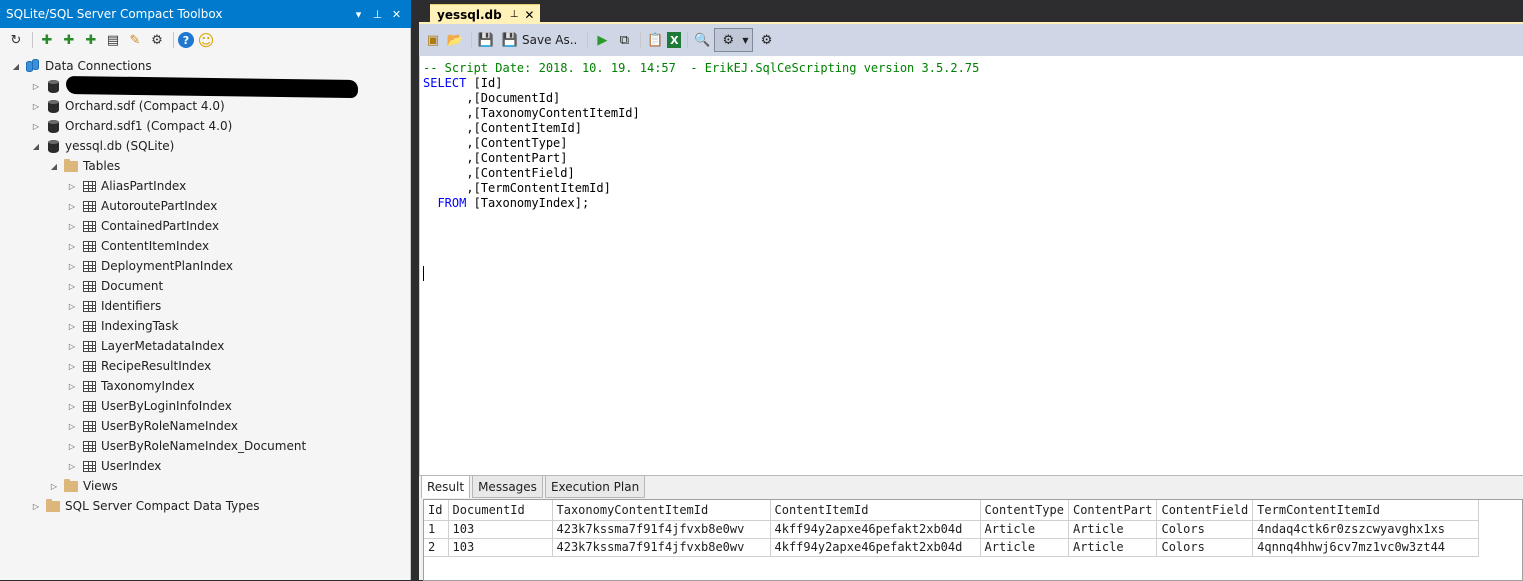 The image size is (1523, 581). What do you see at coordinates (47, 86) in the screenshot?
I see `tree-node-connection-redacted: ▷` at bounding box center [47, 86].